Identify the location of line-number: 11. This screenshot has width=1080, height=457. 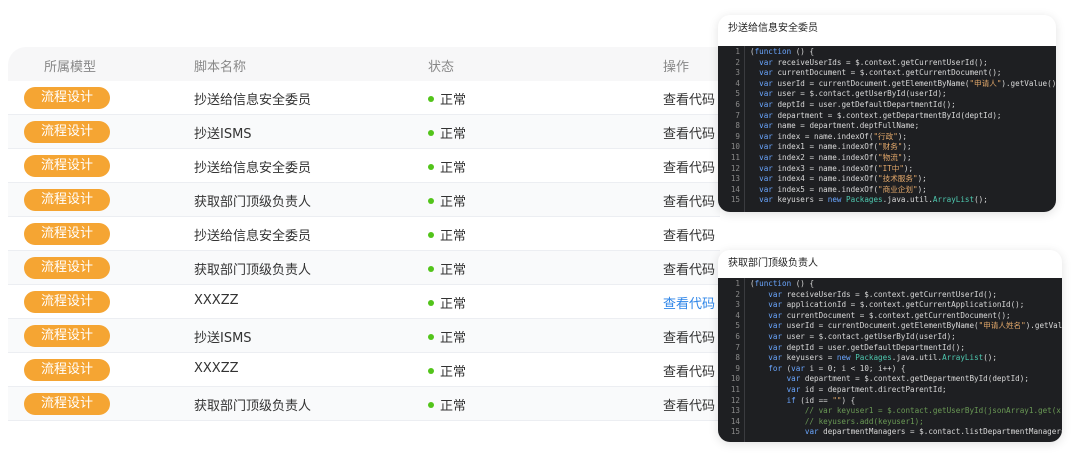
(735, 157).